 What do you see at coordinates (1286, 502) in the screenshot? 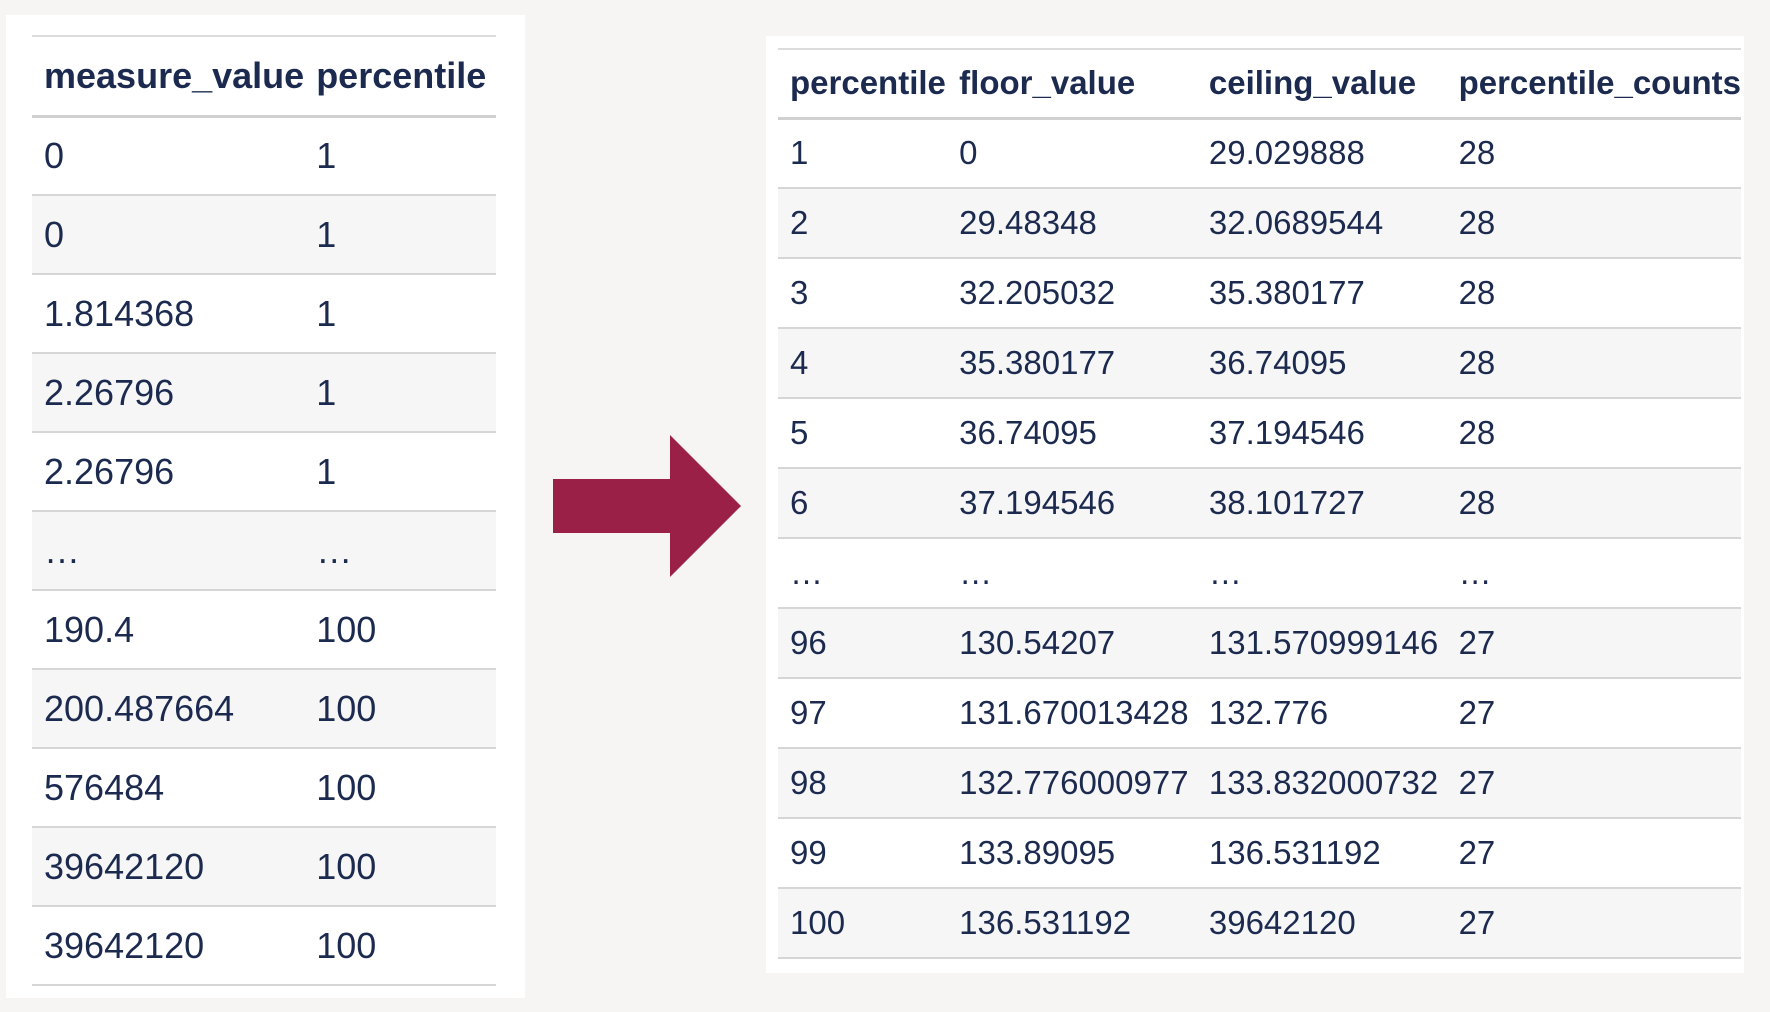
I see `ceiling-value-cell: 38.101727` at bounding box center [1286, 502].